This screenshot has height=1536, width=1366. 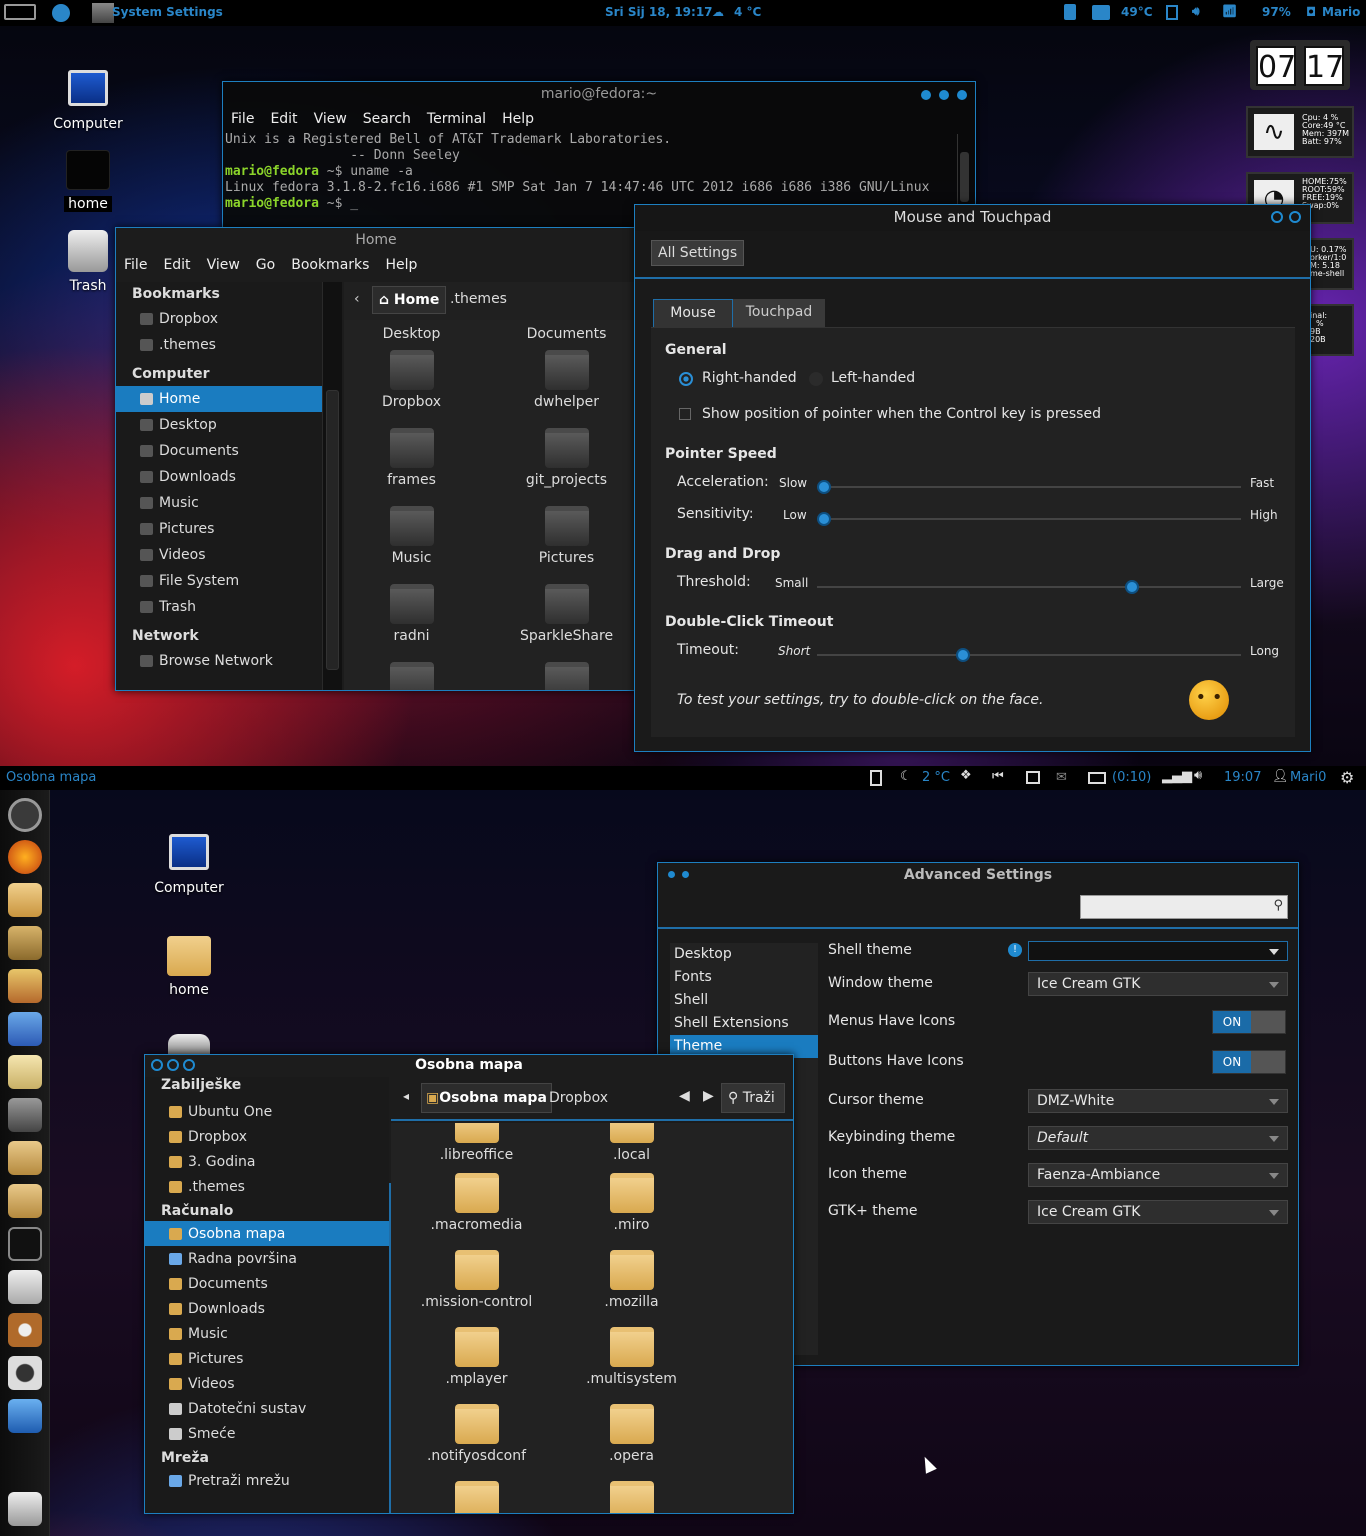 I want to click on sidebar-item-browse-network: Browse Network, so click(x=219, y=661).